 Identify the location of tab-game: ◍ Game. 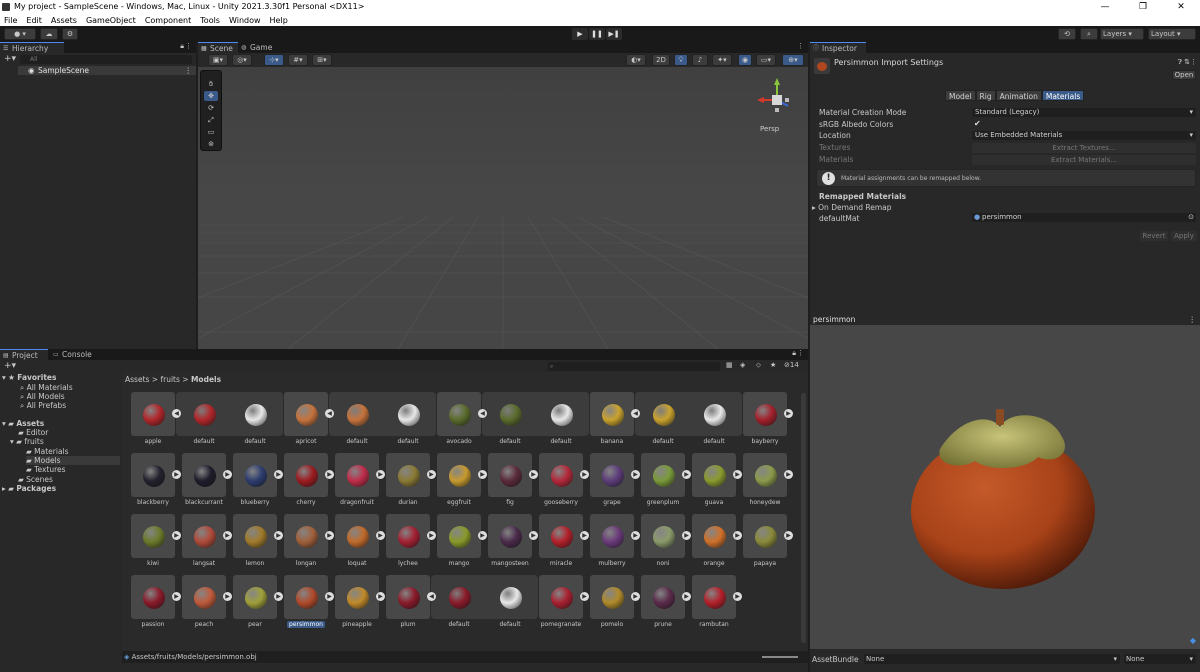
(258, 47).